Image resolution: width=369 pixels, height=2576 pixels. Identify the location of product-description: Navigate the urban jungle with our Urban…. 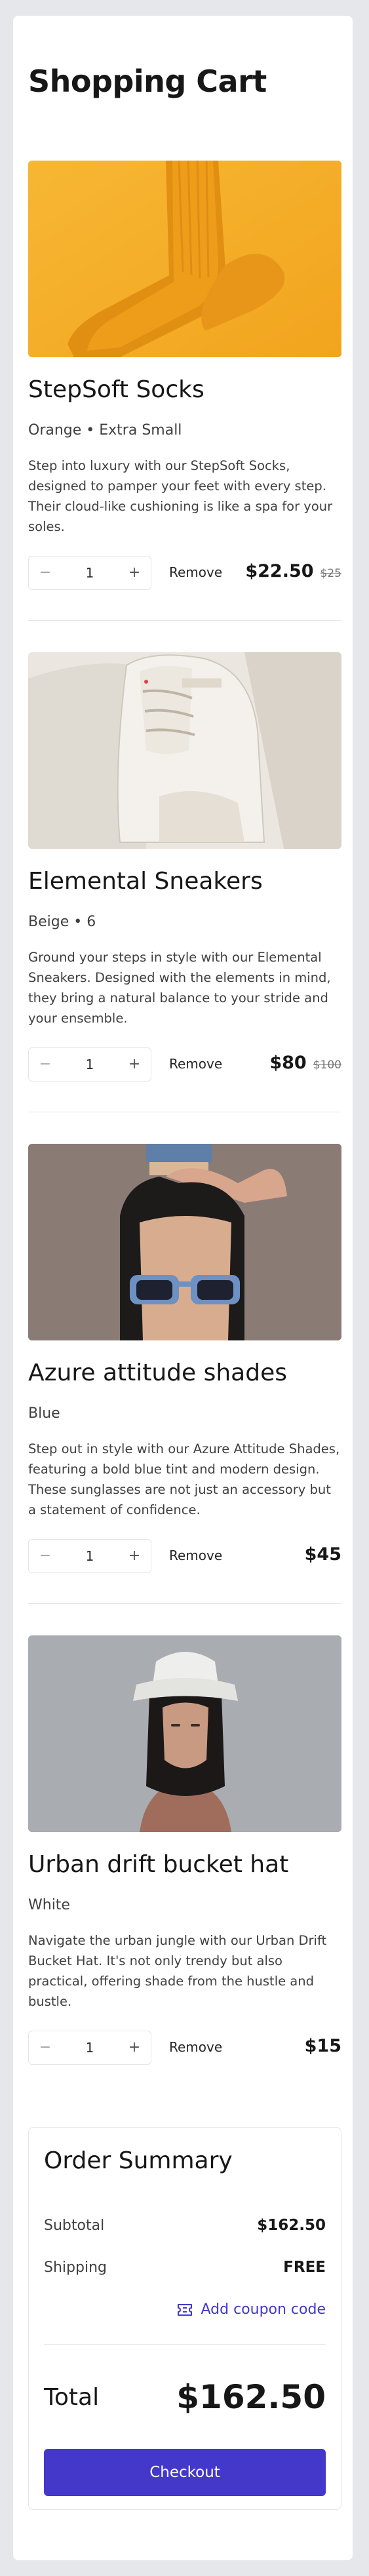
(177, 1971).